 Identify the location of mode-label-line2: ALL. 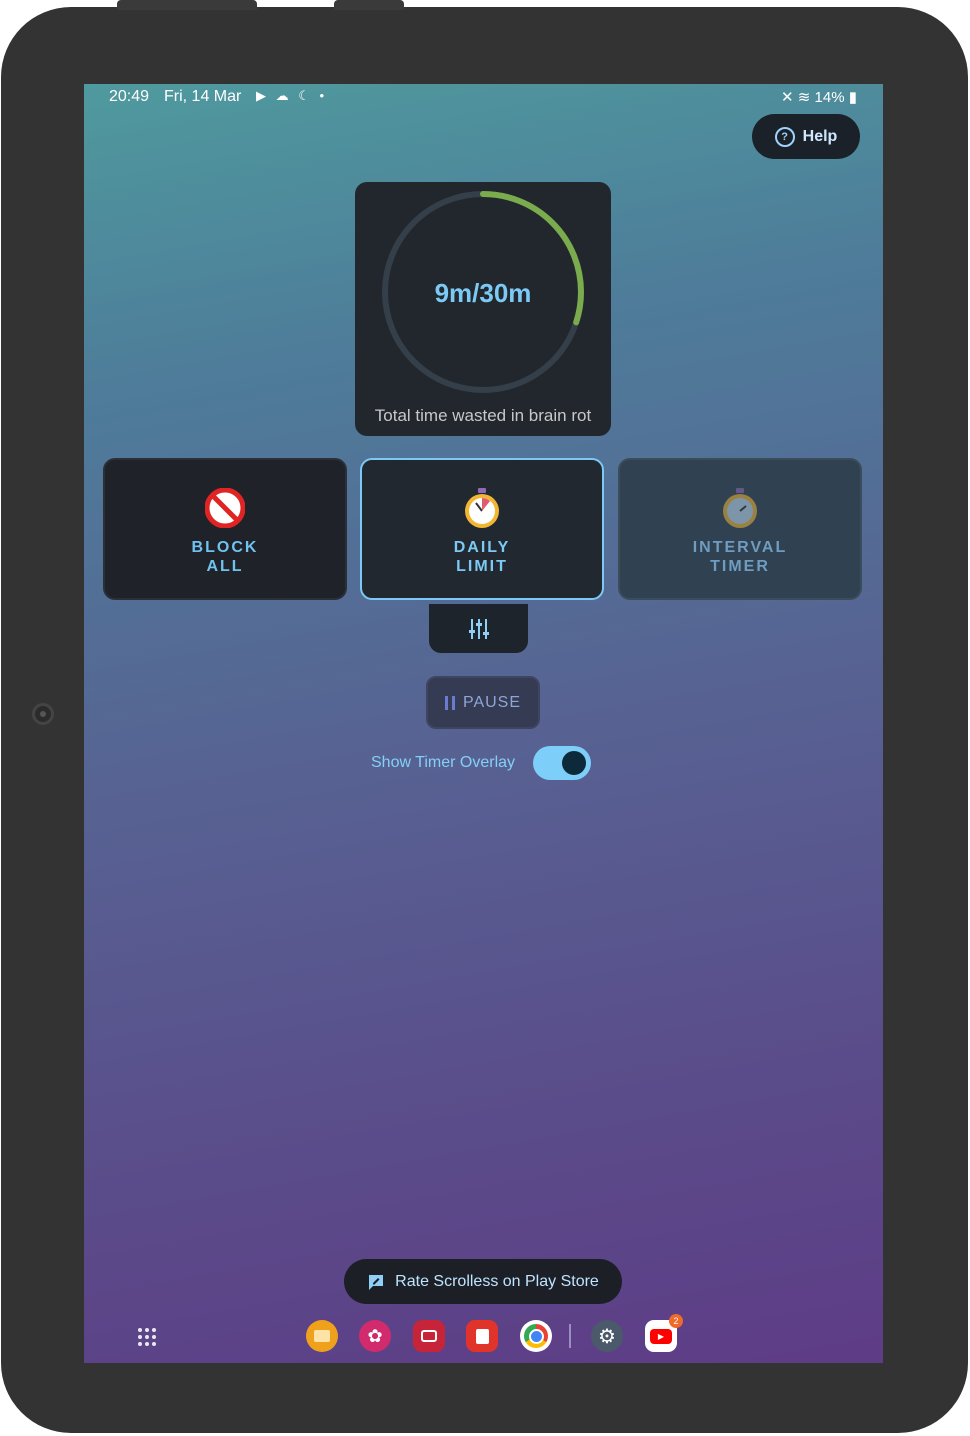
(225, 566).